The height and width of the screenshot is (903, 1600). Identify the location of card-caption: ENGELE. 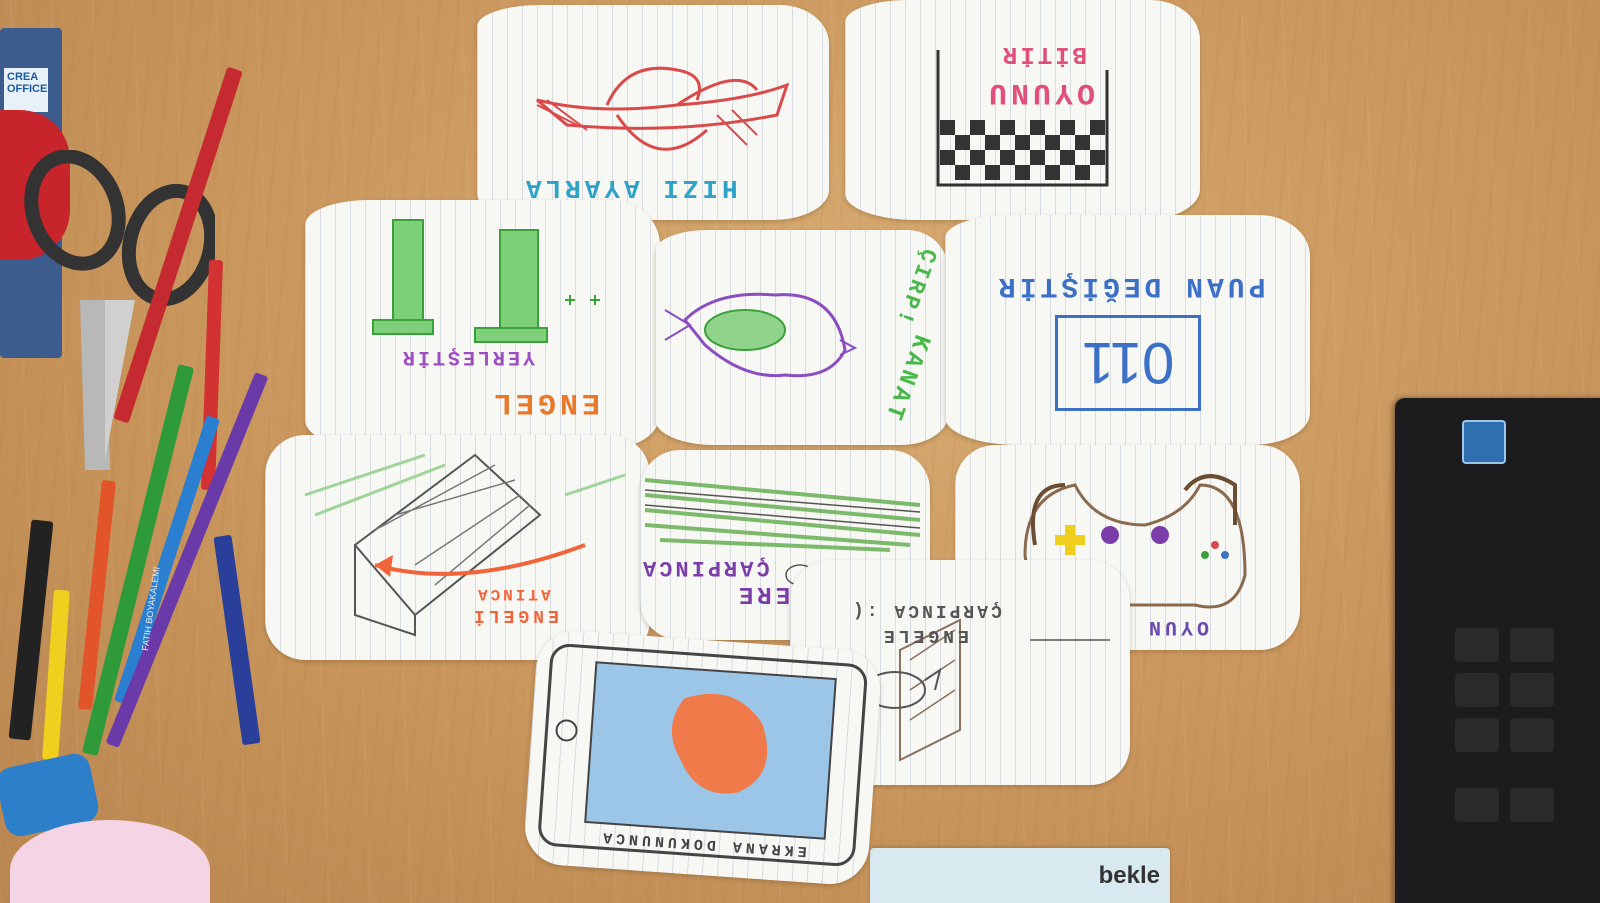
(924, 635).